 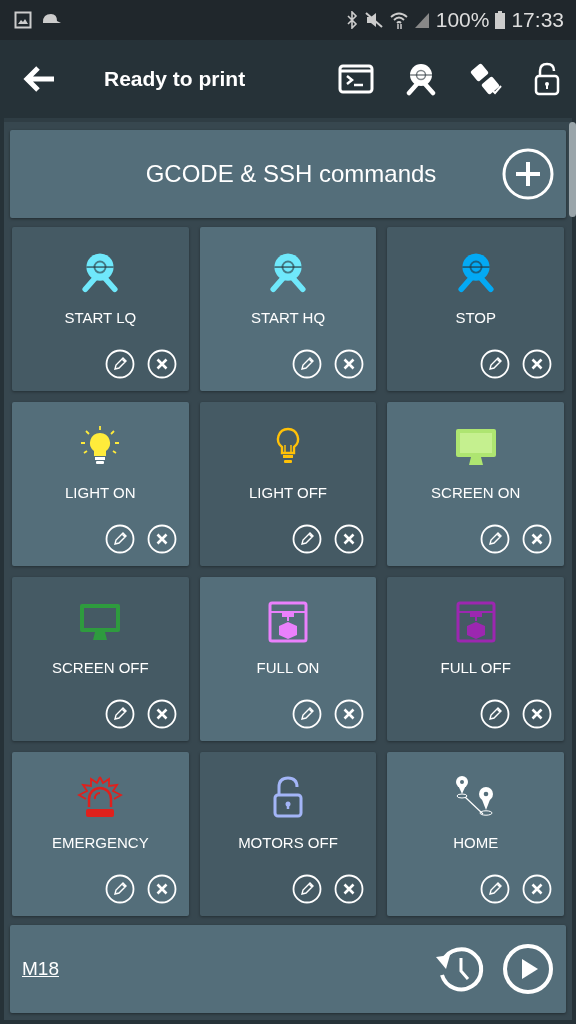 What do you see at coordinates (288, 317) in the screenshot?
I see `command-label: START HQ` at bounding box center [288, 317].